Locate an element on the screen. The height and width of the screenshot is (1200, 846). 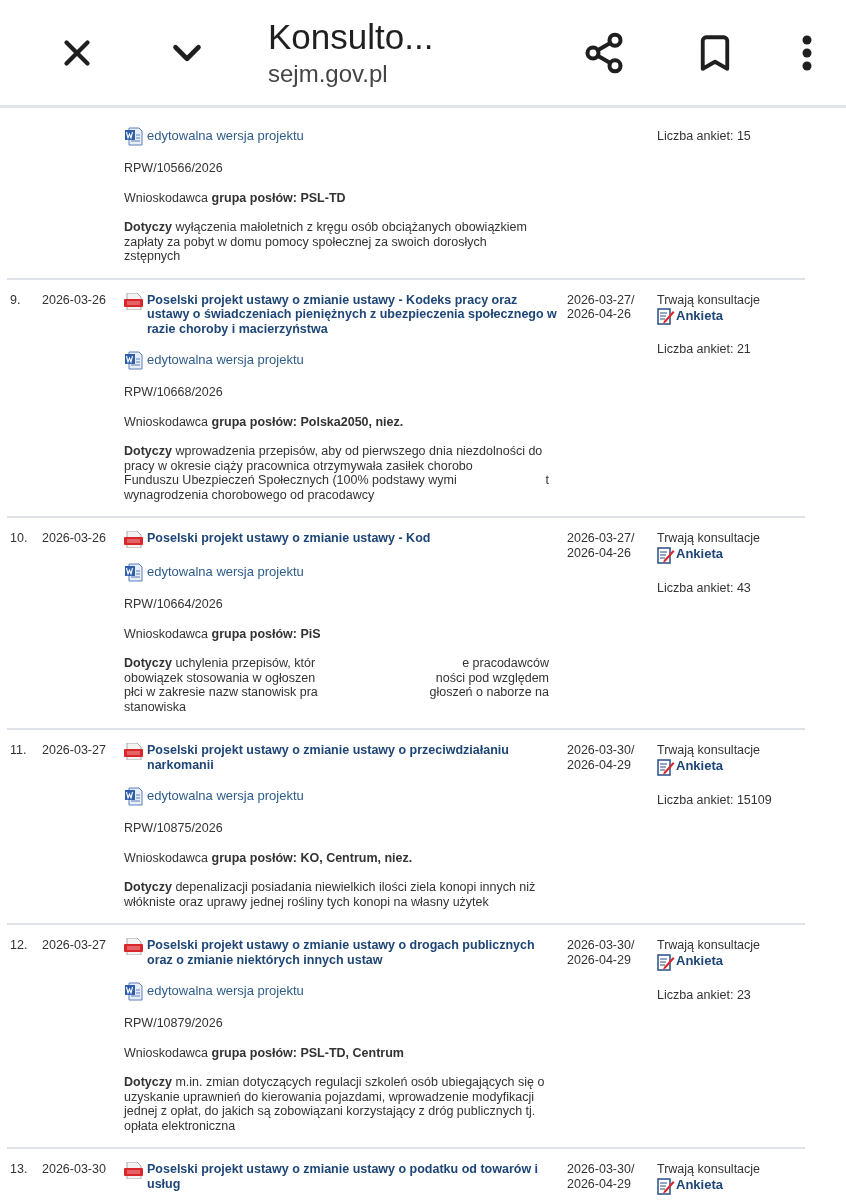
survey-count: Liczba ankiet: 21 is located at coordinates (704, 349).